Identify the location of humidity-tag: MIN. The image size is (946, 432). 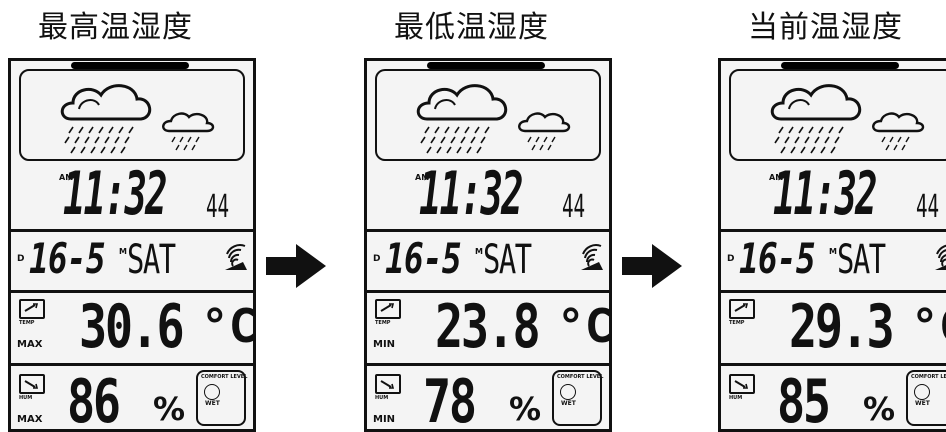
(384, 419).